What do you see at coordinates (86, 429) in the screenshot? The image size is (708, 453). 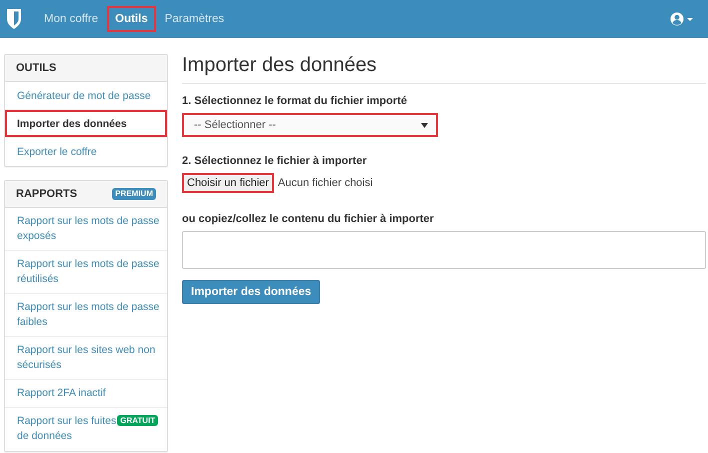 I see `sidebar-item: Rapport sur les fuites GRATUIT de données` at bounding box center [86, 429].